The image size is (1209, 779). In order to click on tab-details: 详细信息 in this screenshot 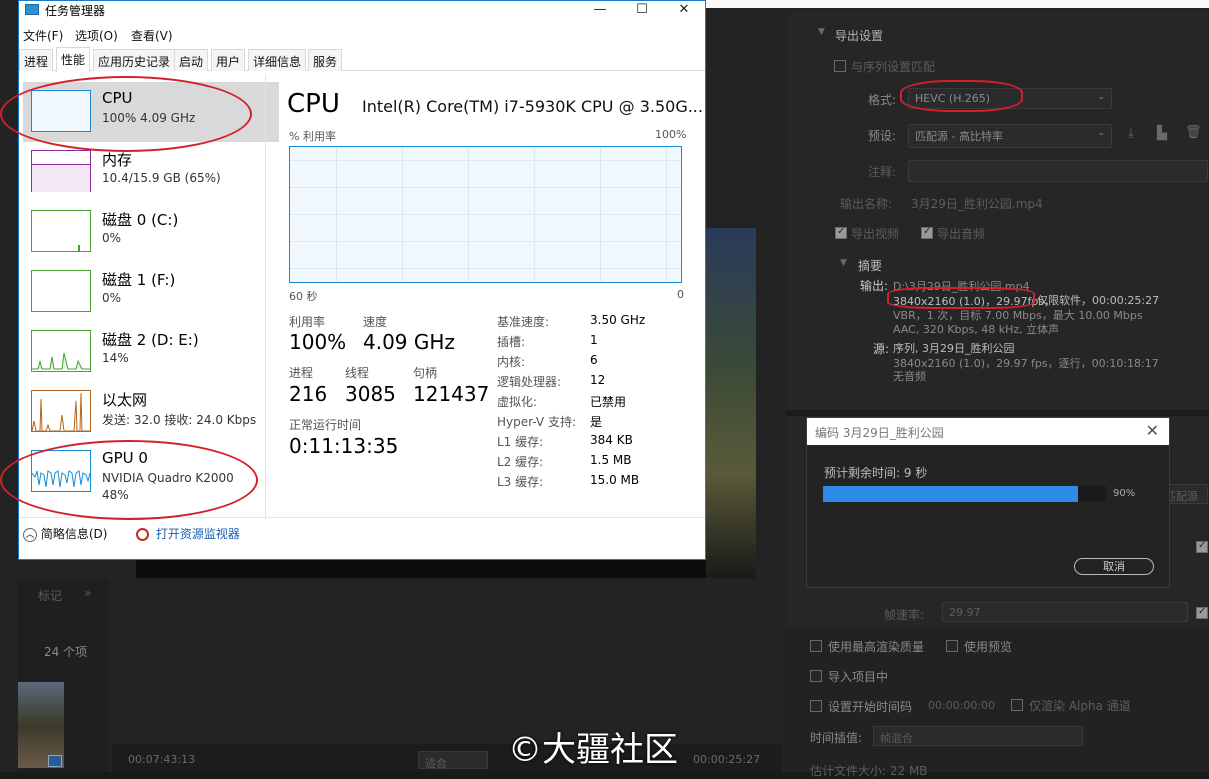, I will do `click(277, 60)`.